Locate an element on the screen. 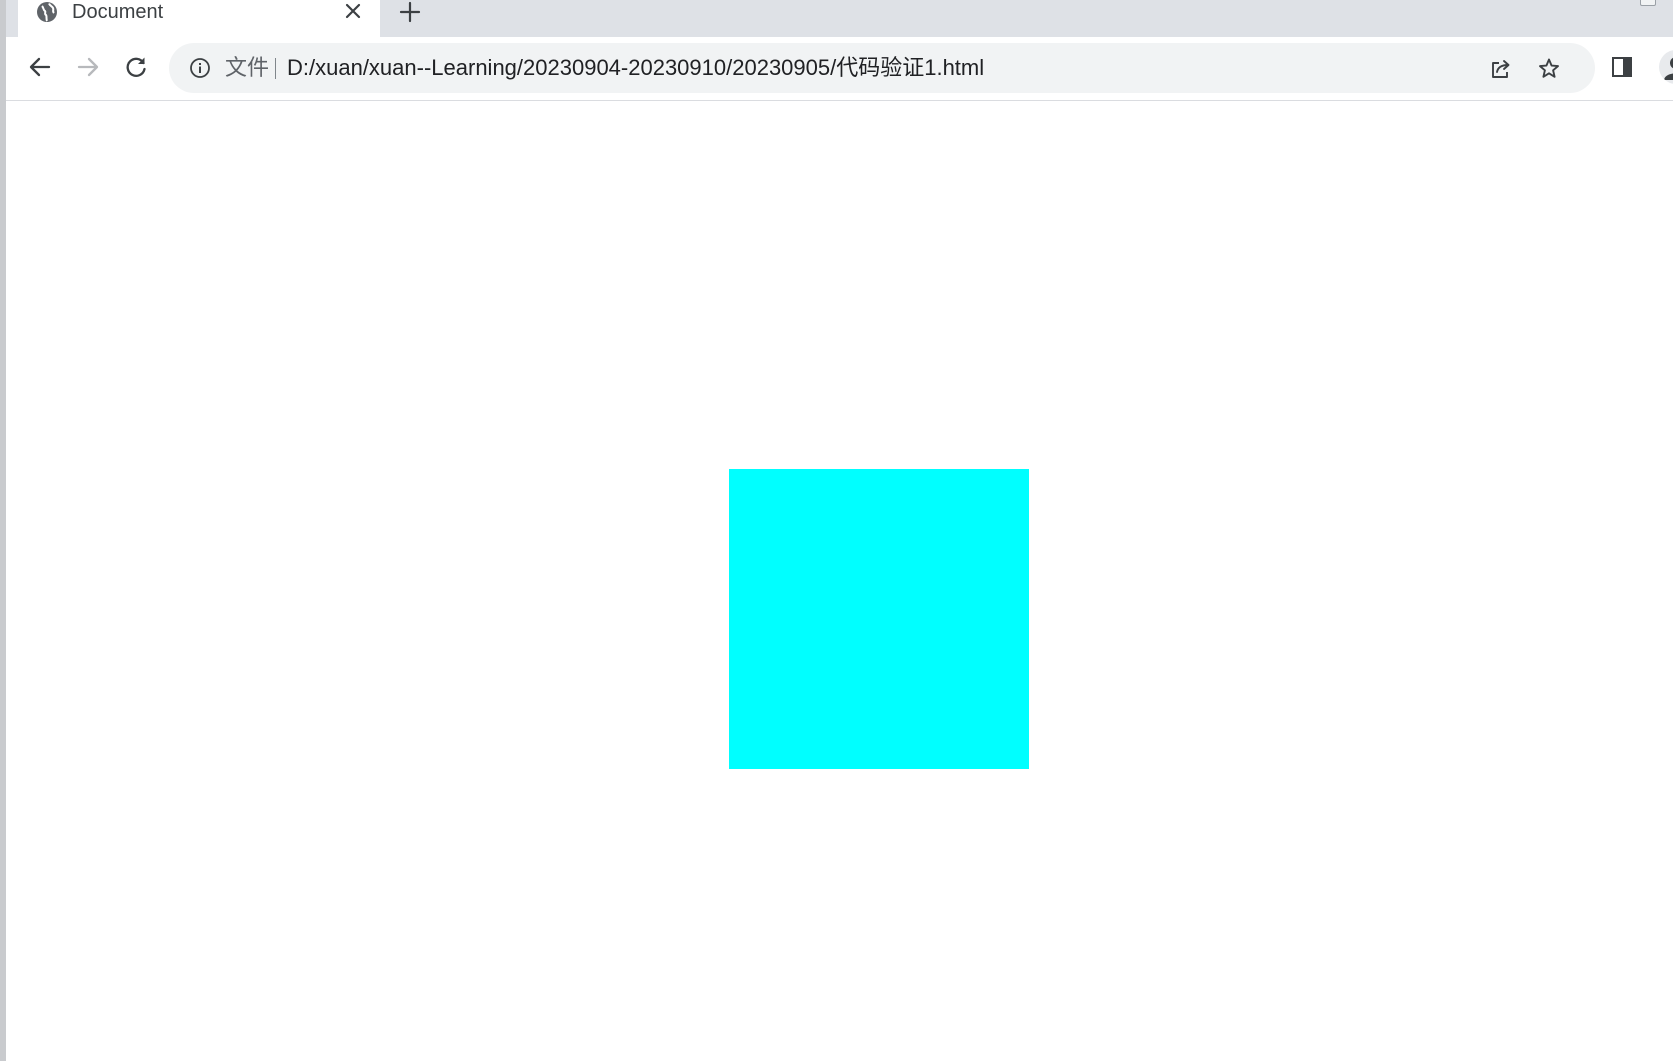 The height and width of the screenshot is (1061, 1673). reload-button is located at coordinates (136, 67).